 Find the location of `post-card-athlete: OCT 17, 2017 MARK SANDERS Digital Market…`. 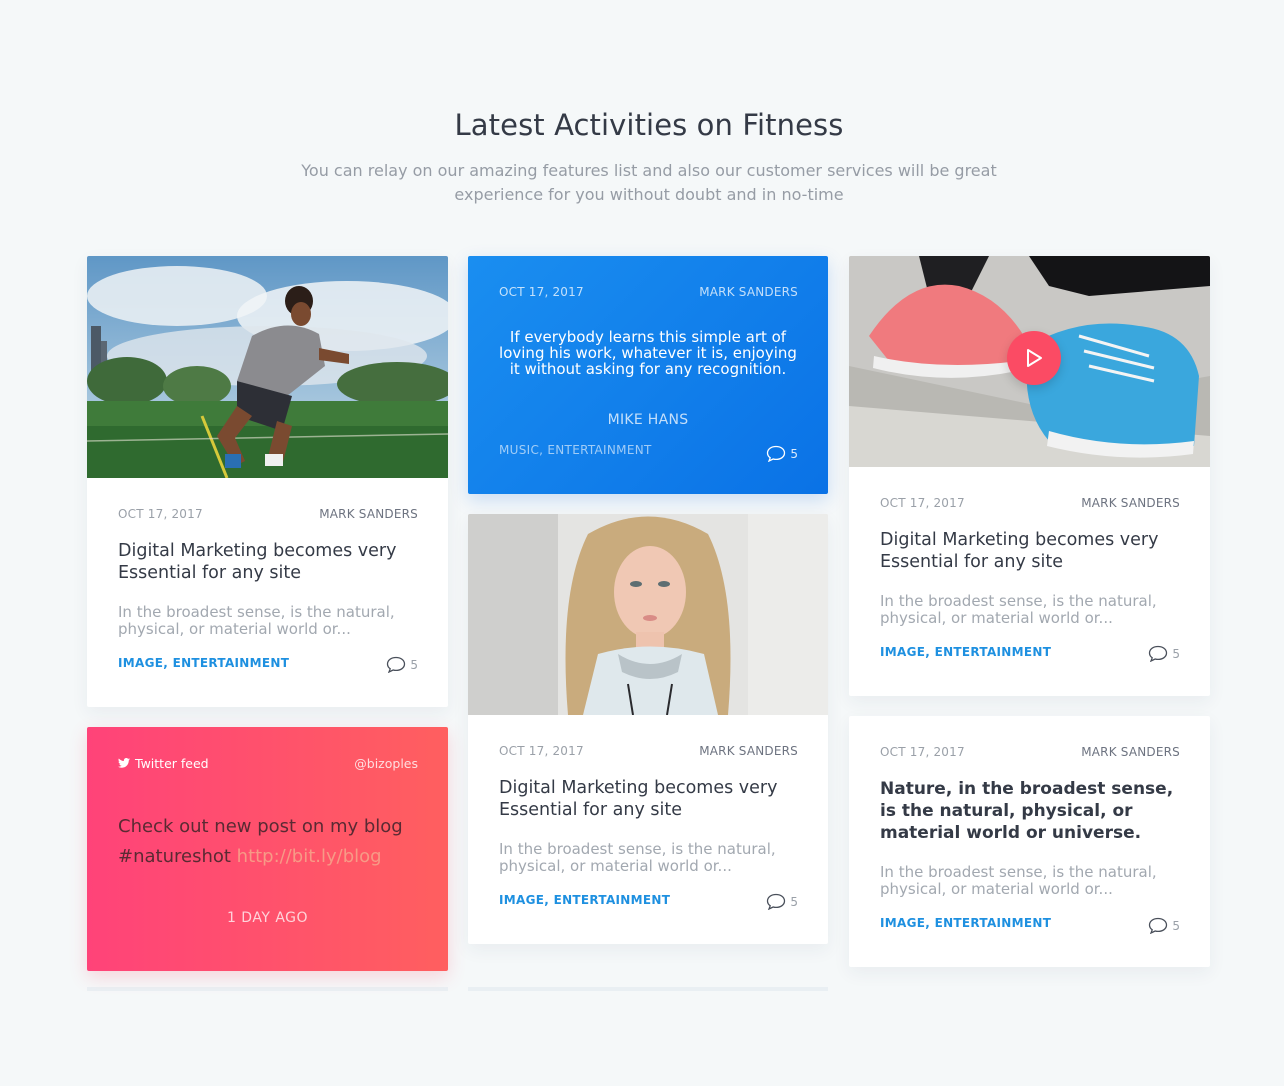

post-card-athlete: OCT 17, 2017 MARK SANDERS Digital Market… is located at coordinates (267, 481).